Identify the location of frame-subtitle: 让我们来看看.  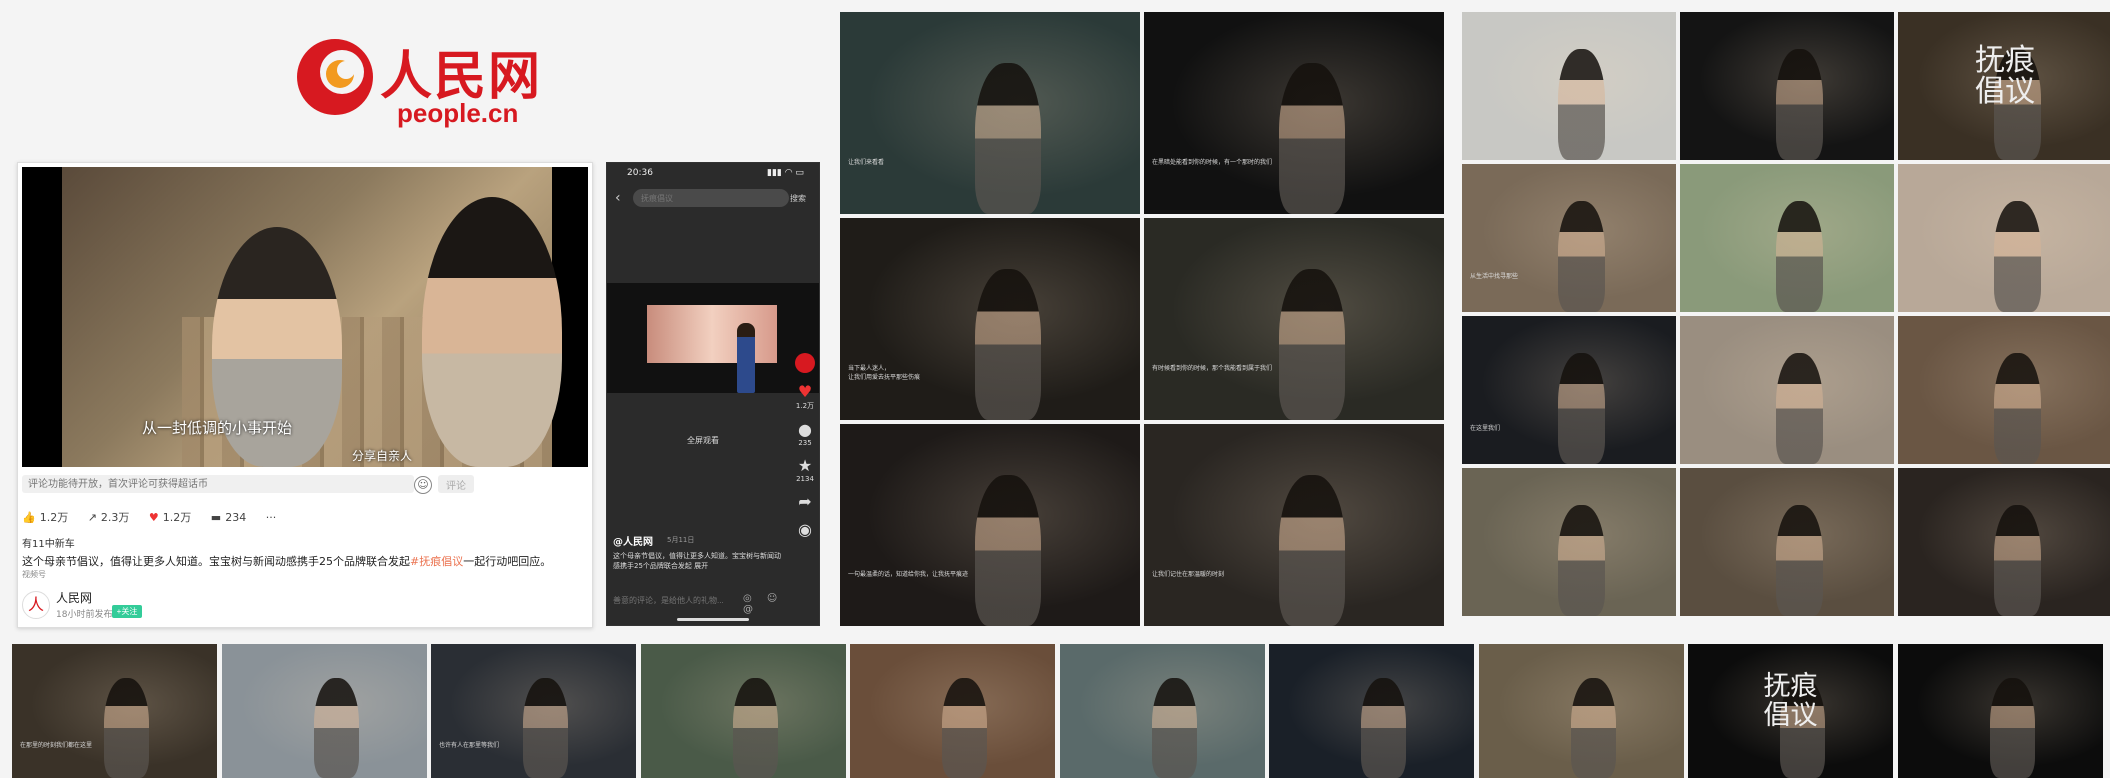
(866, 163).